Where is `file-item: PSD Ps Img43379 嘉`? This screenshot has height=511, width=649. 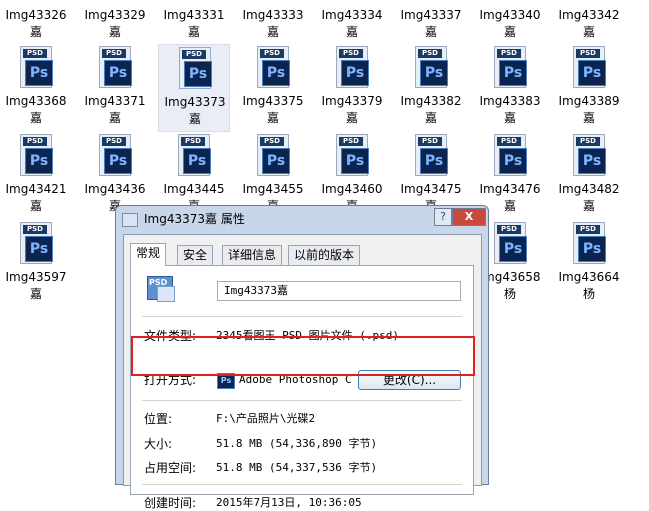 file-item: PSD Ps Img43379 嘉 is located at coordinates (352, 88).